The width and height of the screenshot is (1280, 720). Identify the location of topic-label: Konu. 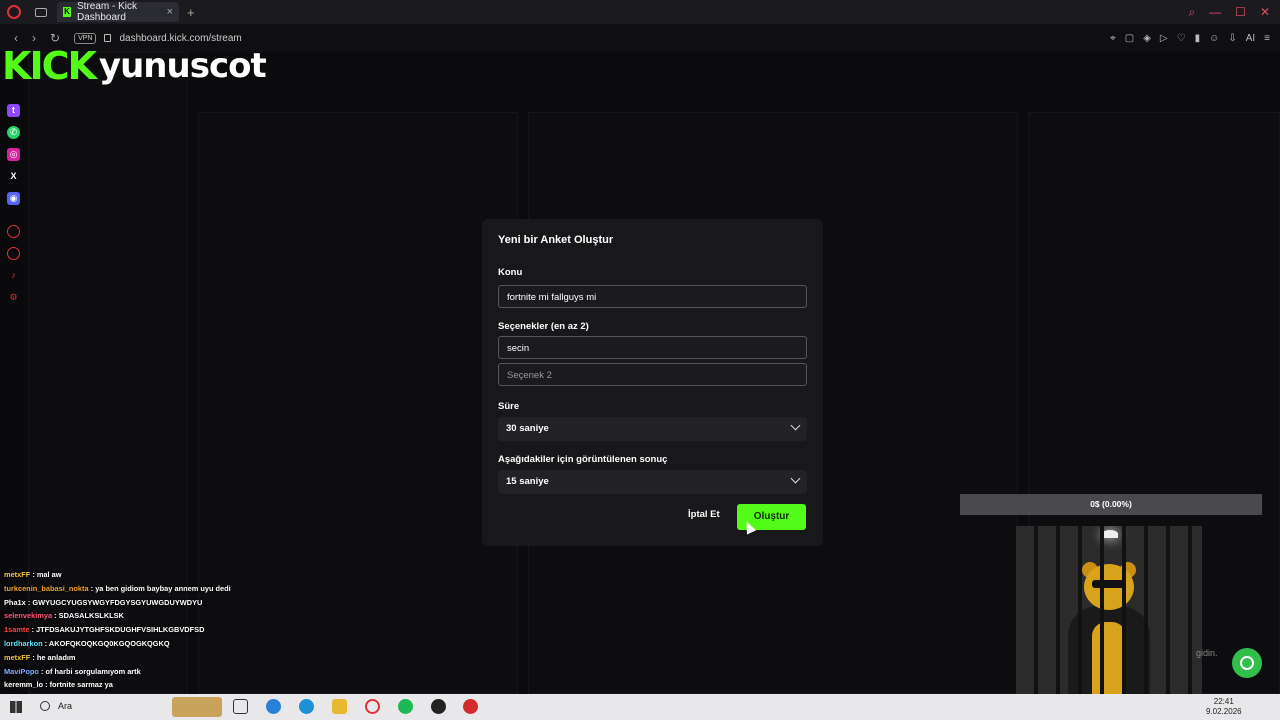
(510, 272).